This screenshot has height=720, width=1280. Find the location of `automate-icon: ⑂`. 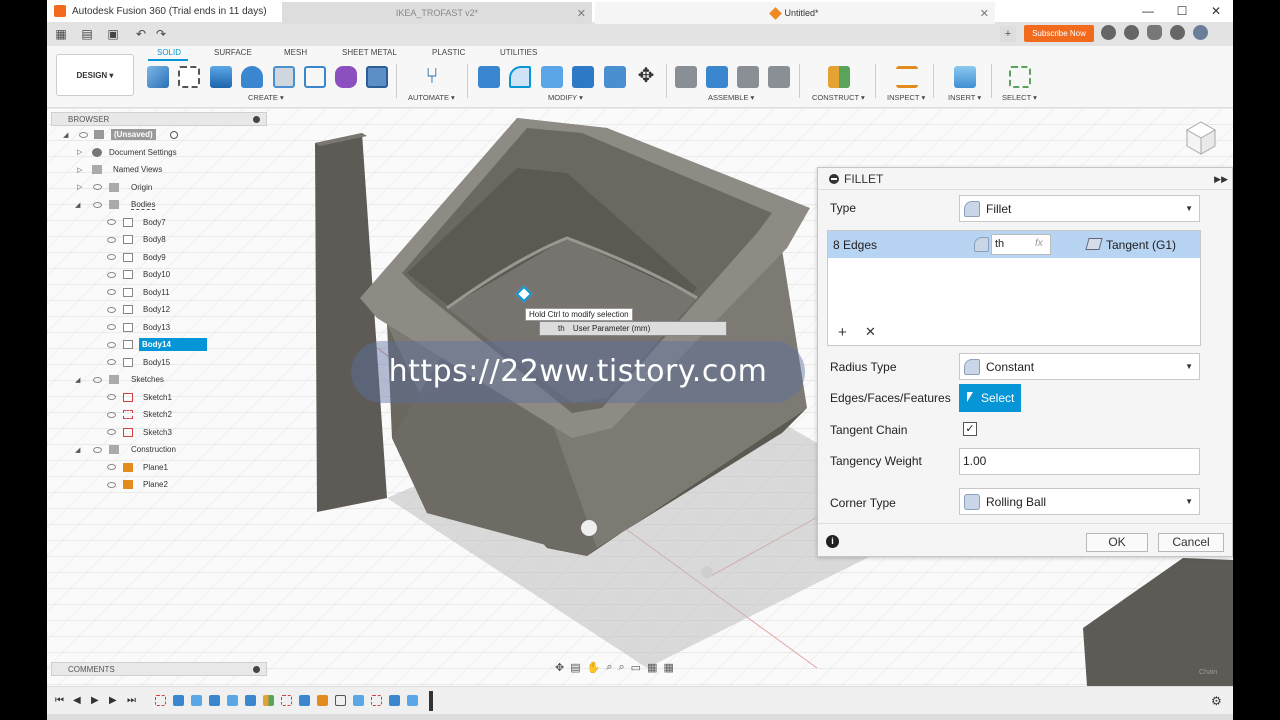

automate-icon: ⑂ is located at coordinates (432, 76).